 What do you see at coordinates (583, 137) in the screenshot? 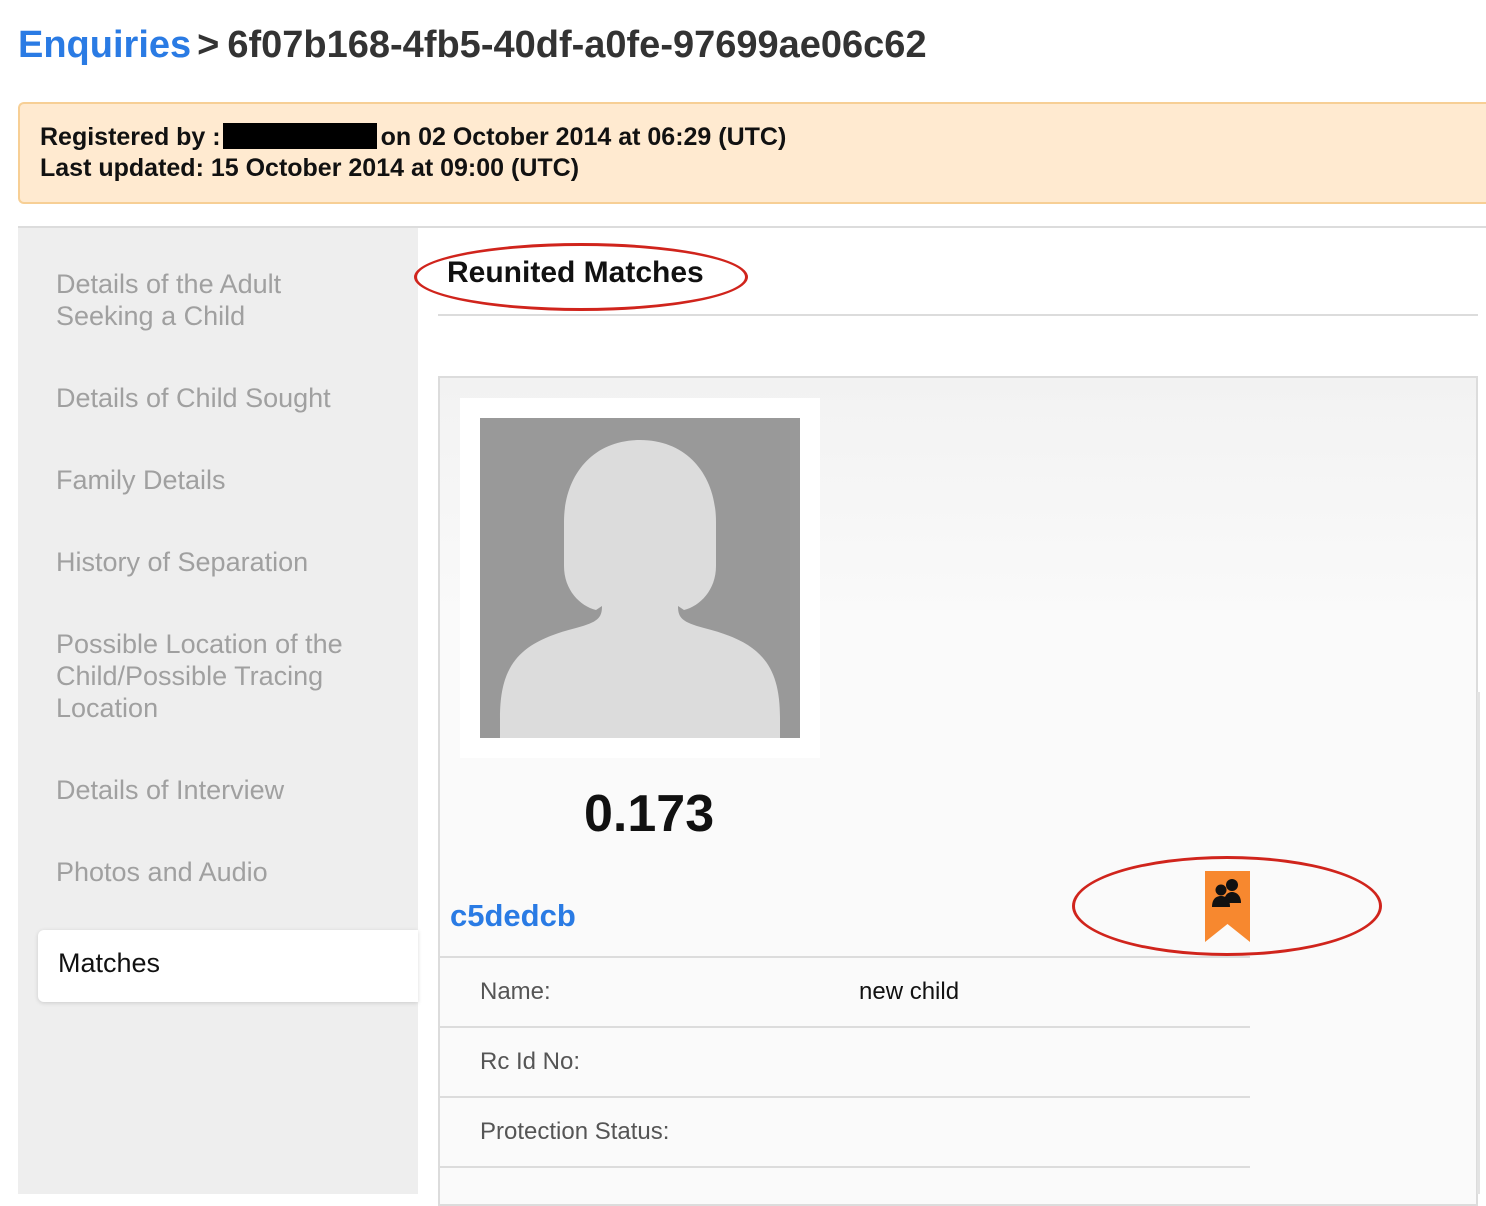
I see `registered-date: on 02 October 2014 at 06:29 (UTC)` at bounding box center [583, 137].